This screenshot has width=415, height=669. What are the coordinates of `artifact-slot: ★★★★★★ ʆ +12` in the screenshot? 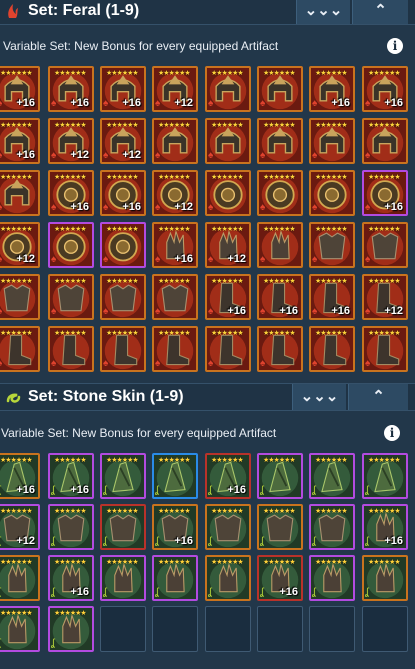 It's located at (20, 527).